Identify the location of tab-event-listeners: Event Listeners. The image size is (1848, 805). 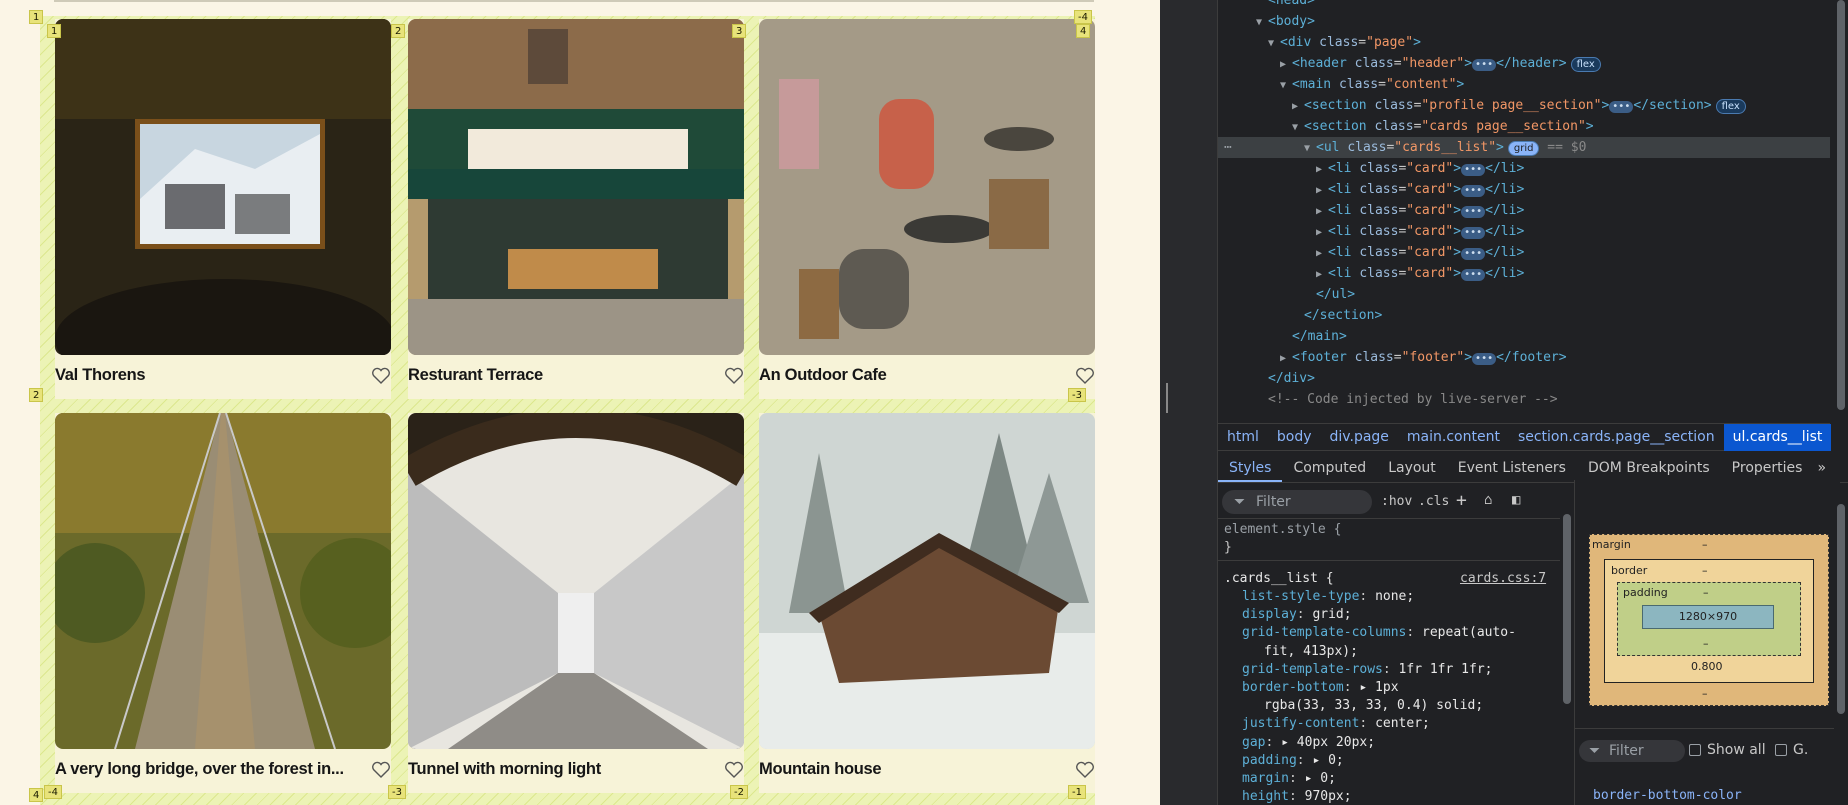
(1512, 467).